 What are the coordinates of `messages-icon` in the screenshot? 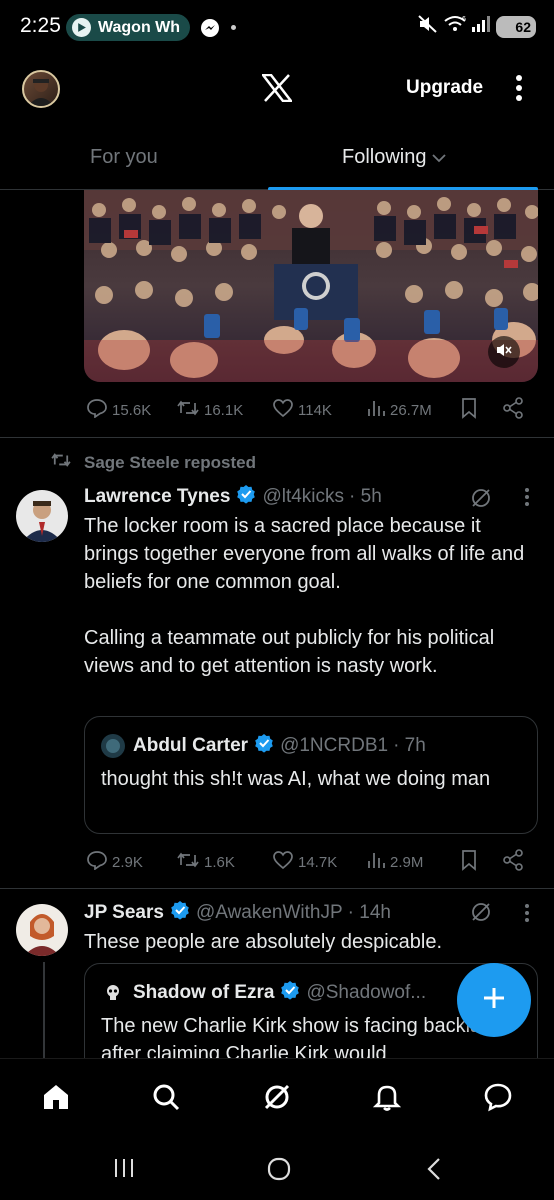 It's located at (498, 1099).